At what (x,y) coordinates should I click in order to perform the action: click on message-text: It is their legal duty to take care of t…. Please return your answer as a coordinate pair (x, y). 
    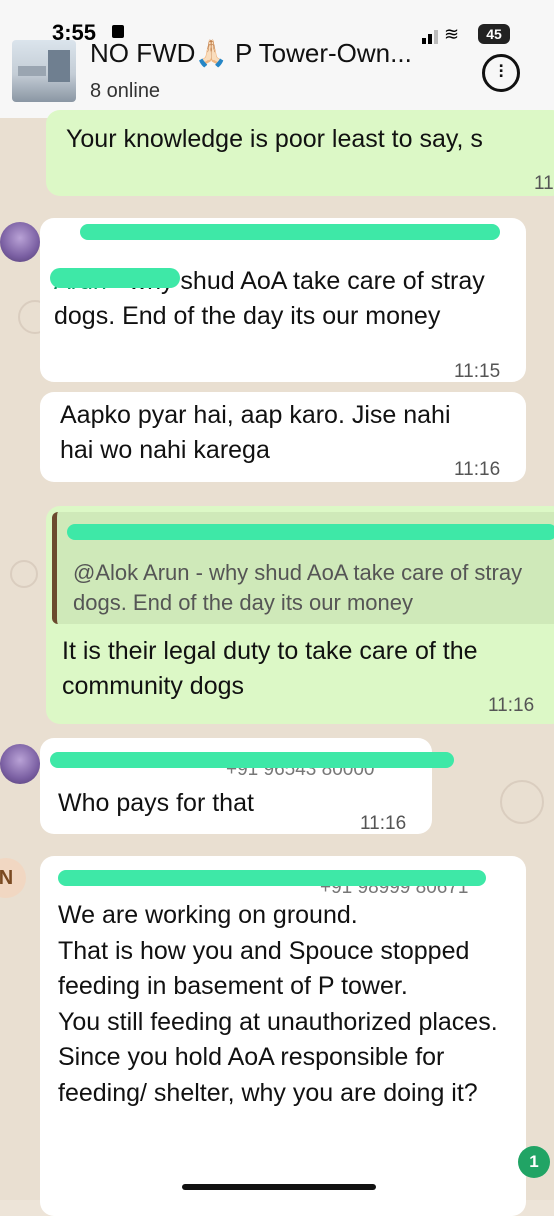
    Looking at the image, I should click on (270, 668).